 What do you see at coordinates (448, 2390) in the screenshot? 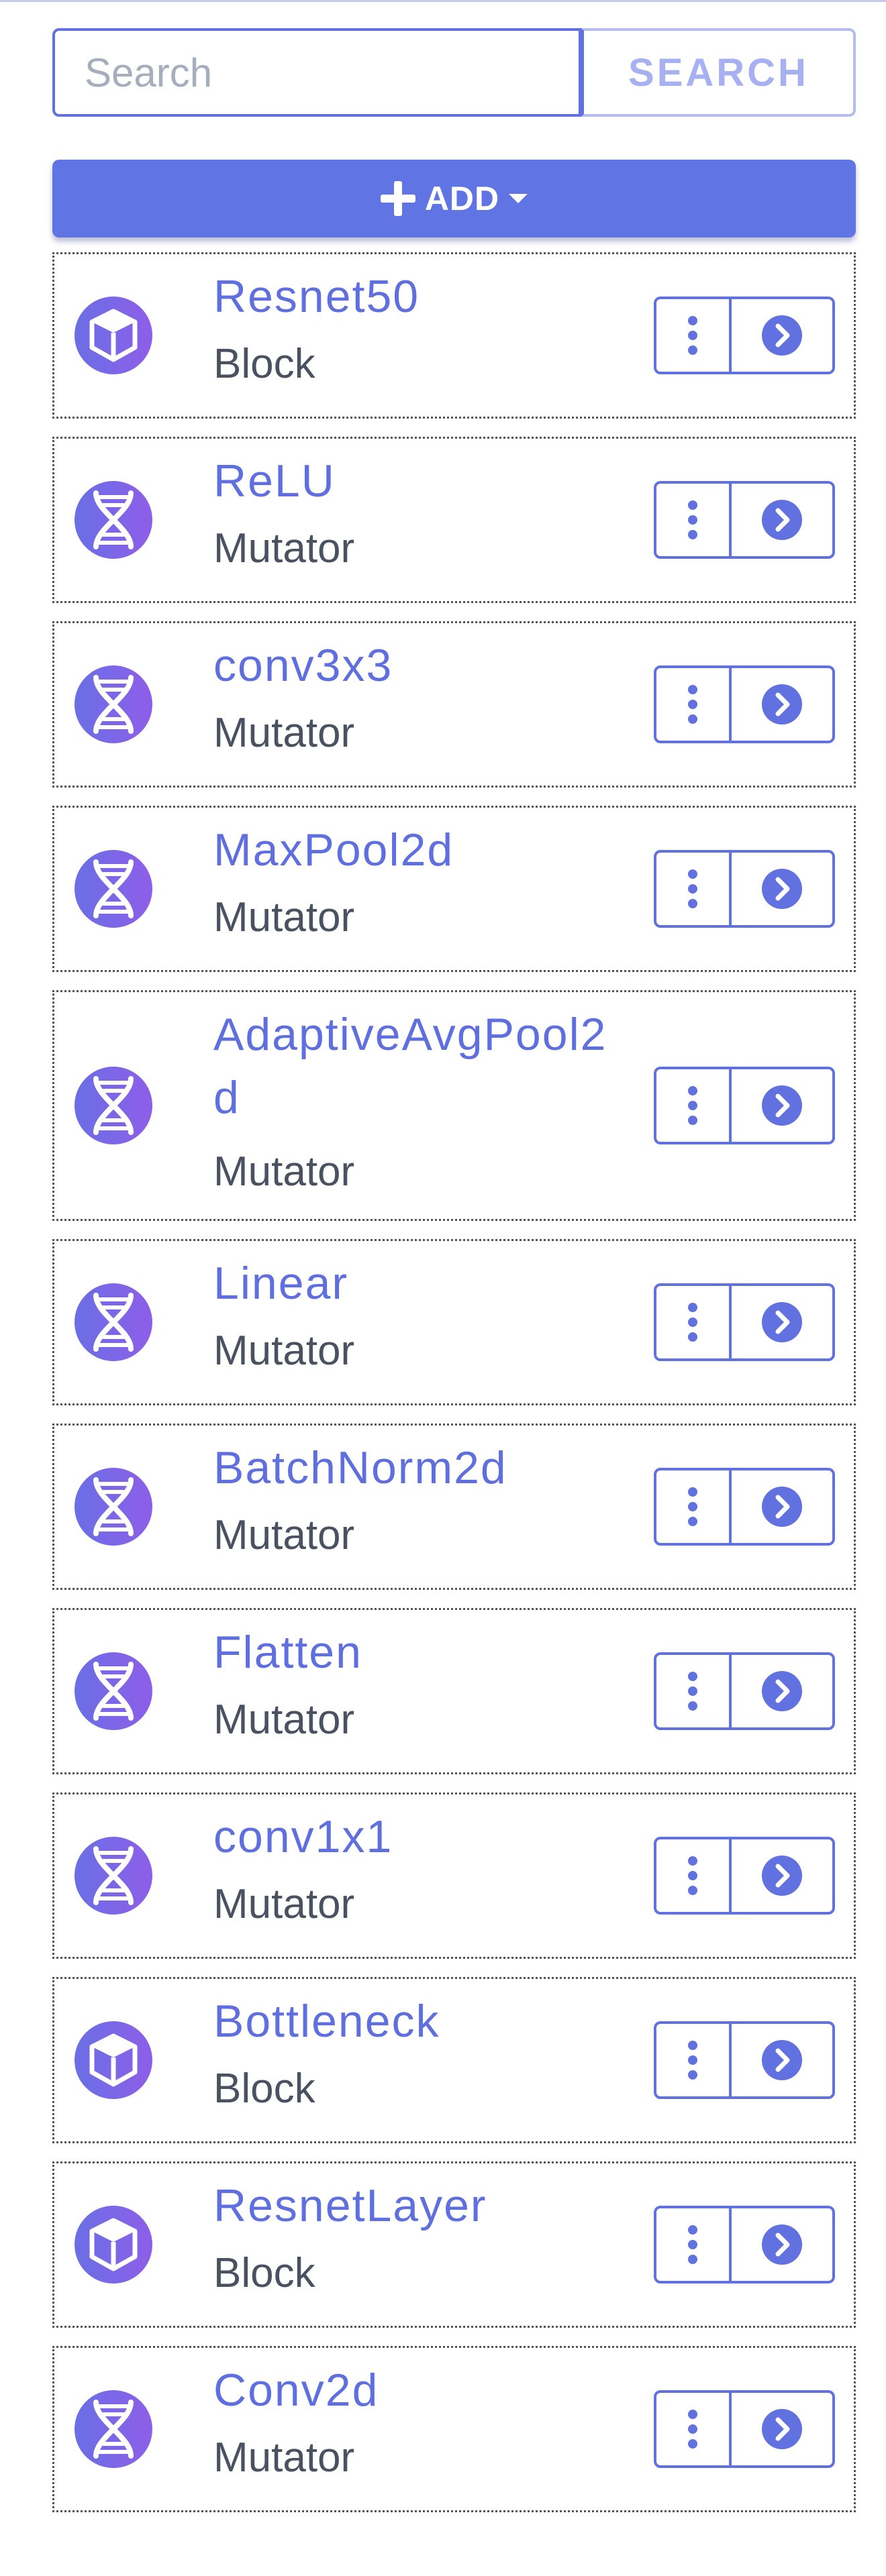
I see `item-title: Conv2d` at bounding box center [448, 2390].